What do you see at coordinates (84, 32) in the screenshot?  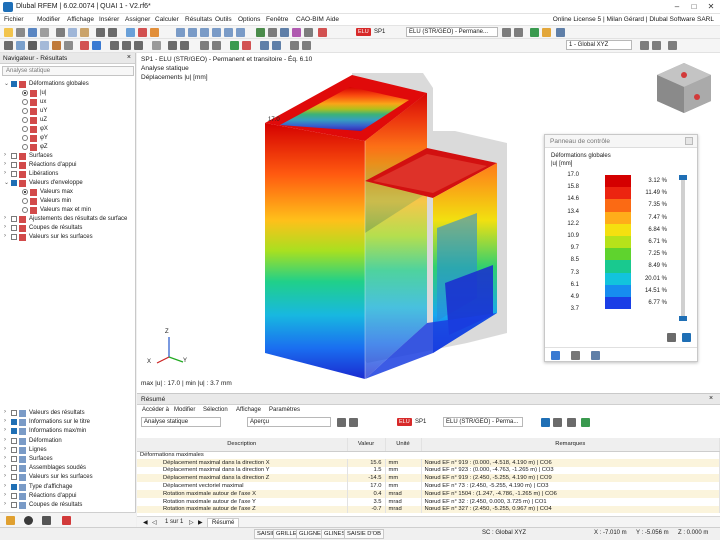 I see `paste-icon` at bounding box center [84, 32].